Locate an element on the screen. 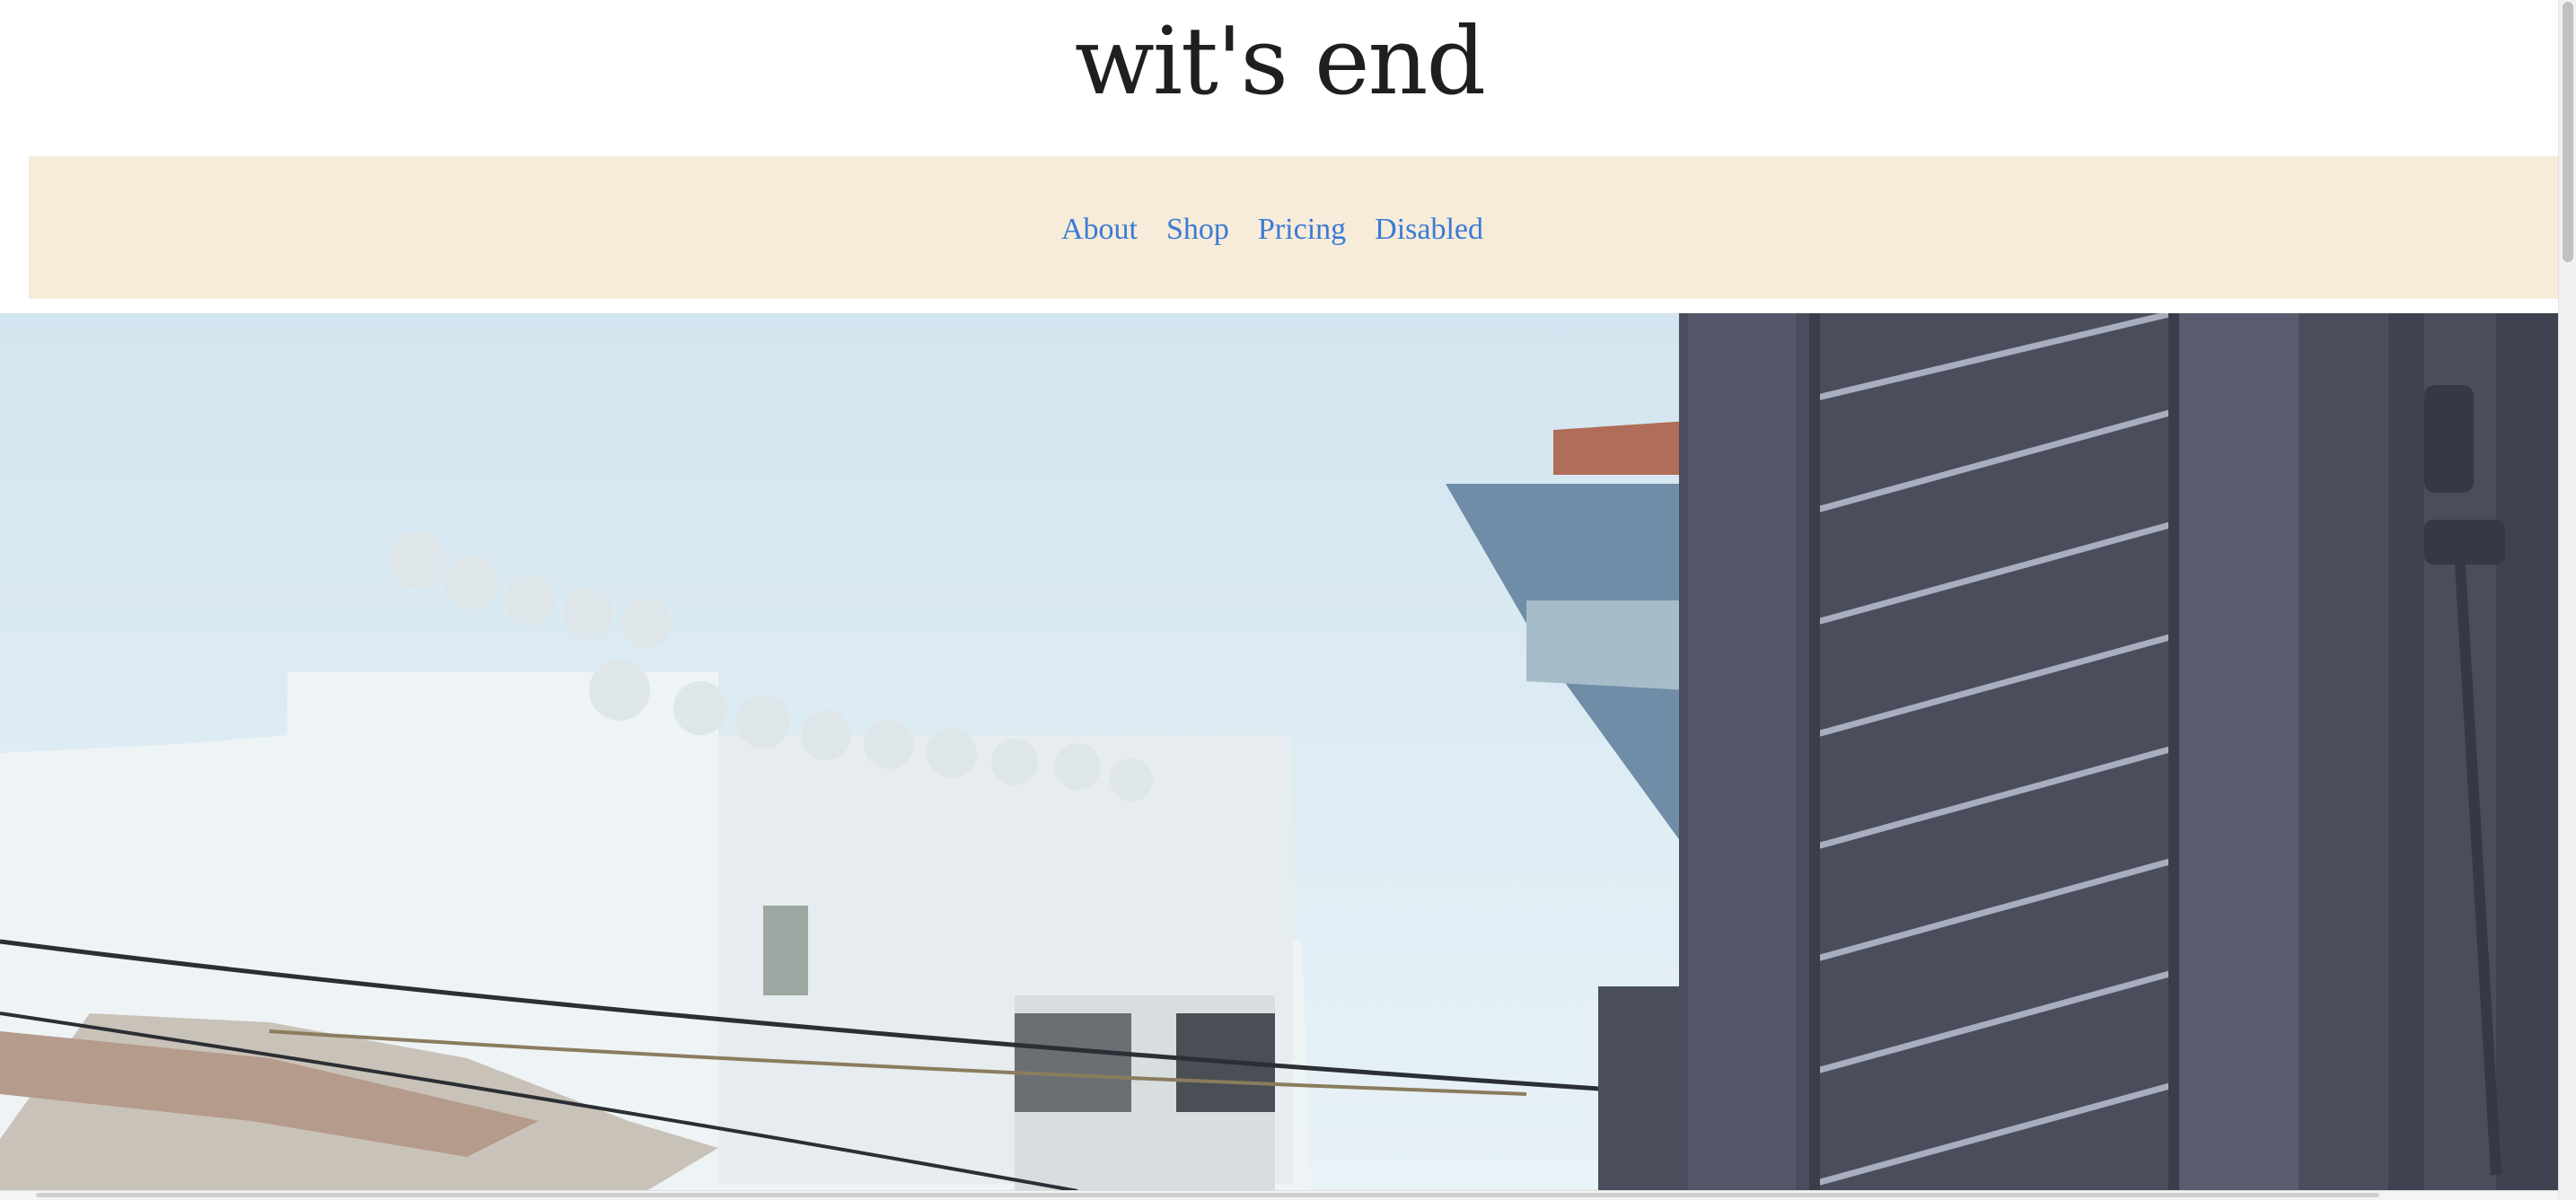 The height and width of the screenshot is (1200, 2576). site-title: wit's end is located at coordinates (1280, 61).